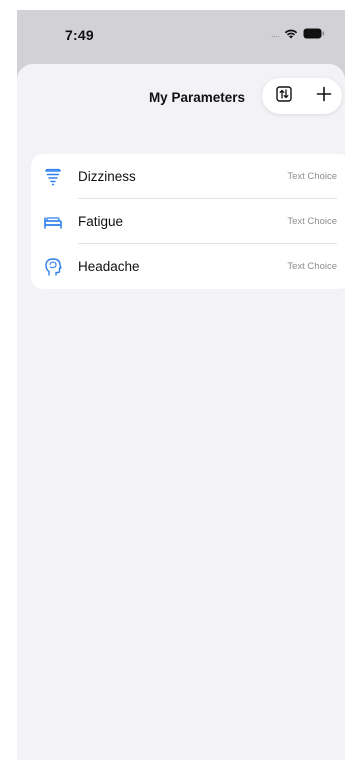 Image resolution: width=362 pixels, height=760 pixels. What do you see at coordinates (53, 267) in the screenshot?
I see `brain-head-icon` at bounding box center [53, 267].